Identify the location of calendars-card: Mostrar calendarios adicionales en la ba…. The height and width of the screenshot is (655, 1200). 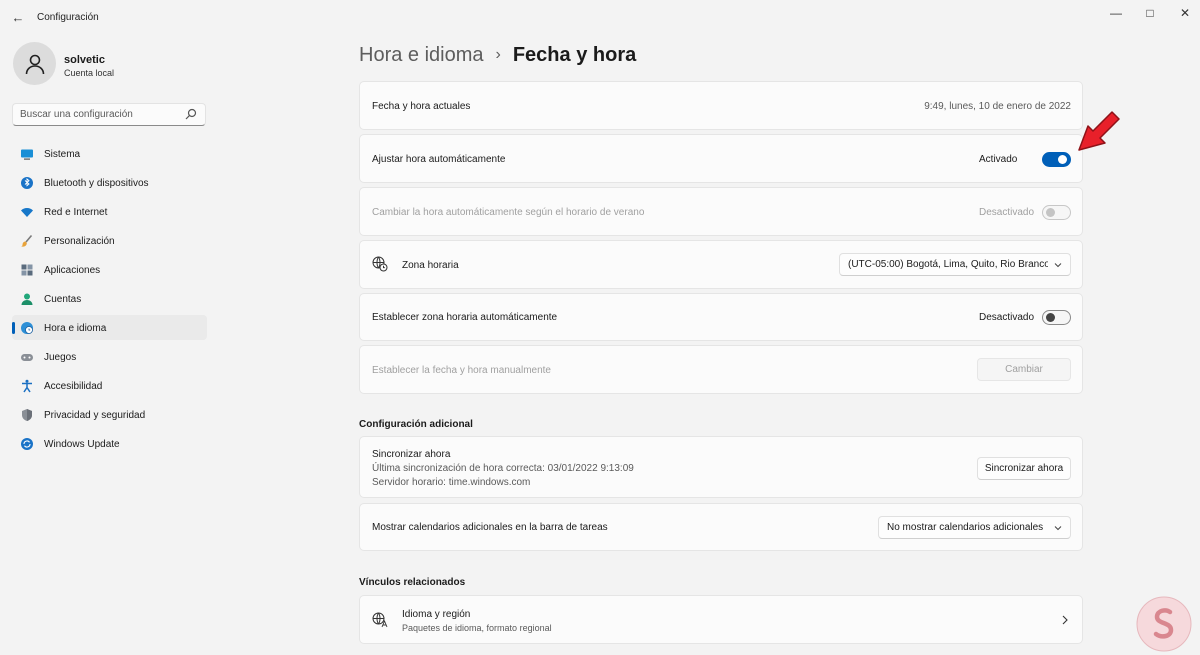
(721, 527).